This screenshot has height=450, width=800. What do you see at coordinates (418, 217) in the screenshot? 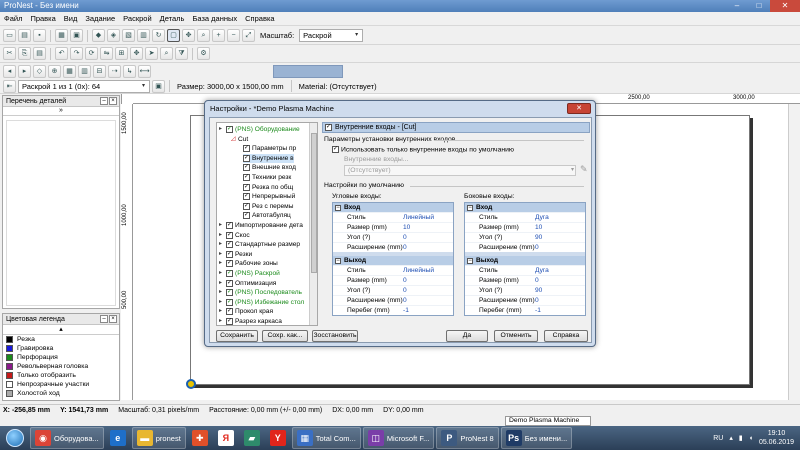
I see `grid-row-value: Линейный` at bounding box center [418, 217].